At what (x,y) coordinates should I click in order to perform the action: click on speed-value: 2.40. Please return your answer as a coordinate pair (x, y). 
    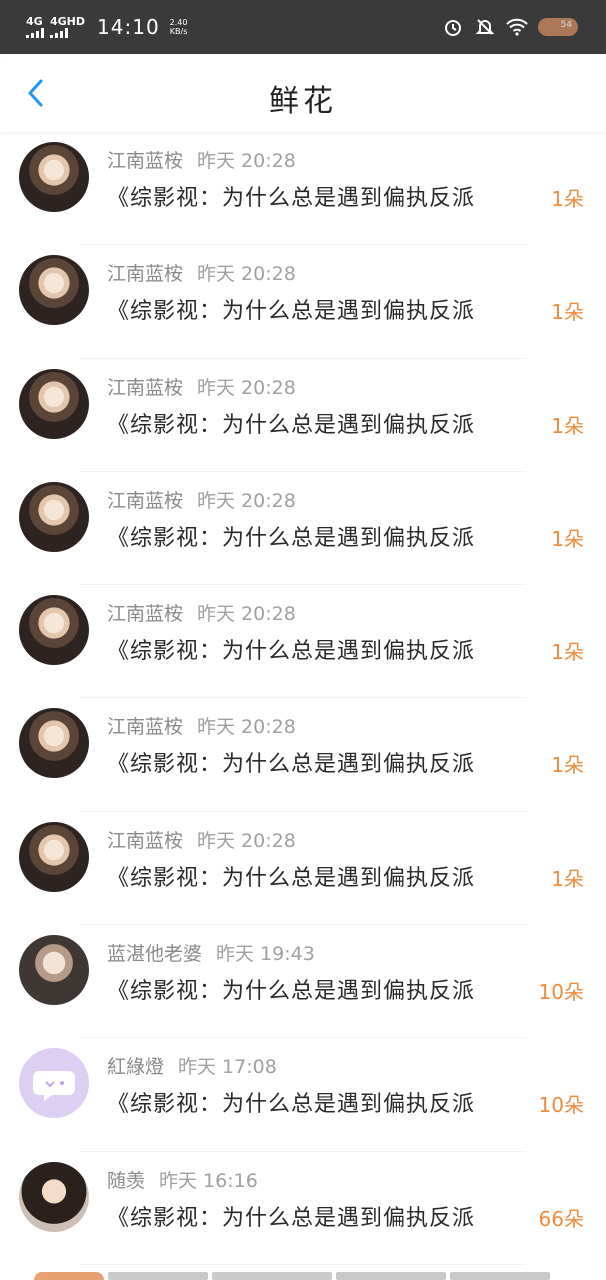
    Looking at the image, I should click on (178, 22).